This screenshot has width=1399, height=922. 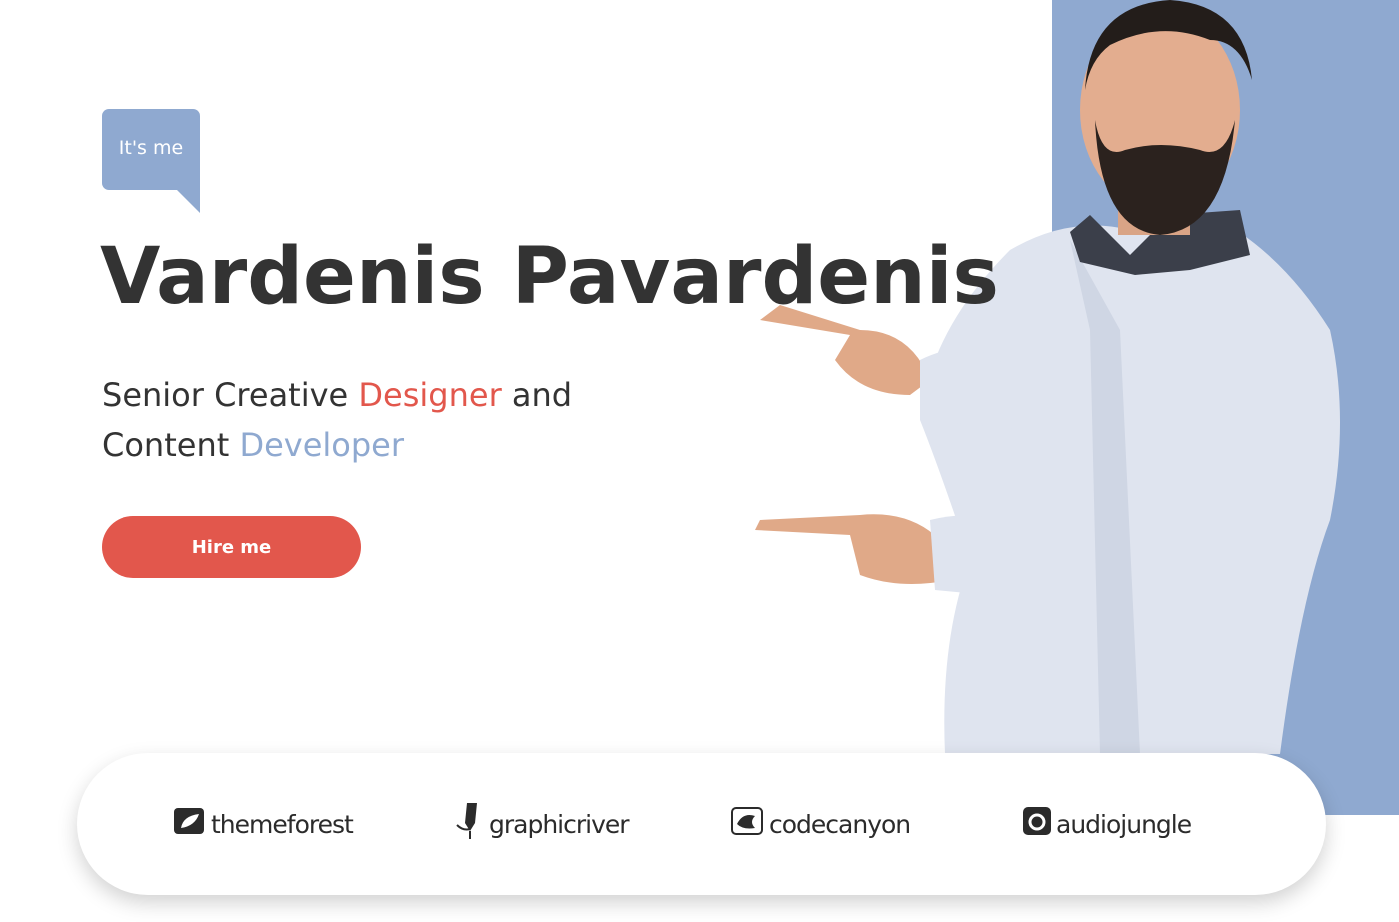 What do you see at coordinates (322, 445) in the screenshot?
I see `tagline-highlight-developer: Developer` at bounding box center [322, 445].